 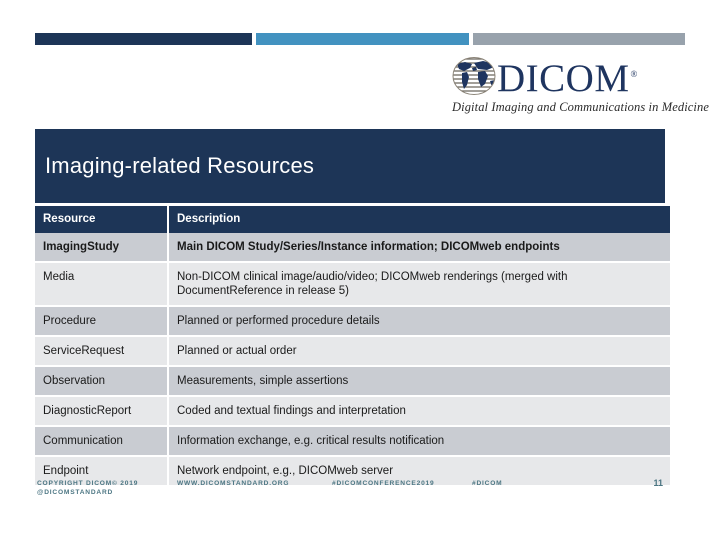 I want to click on logo-row: DICOM®, so click(x=559, y=76).